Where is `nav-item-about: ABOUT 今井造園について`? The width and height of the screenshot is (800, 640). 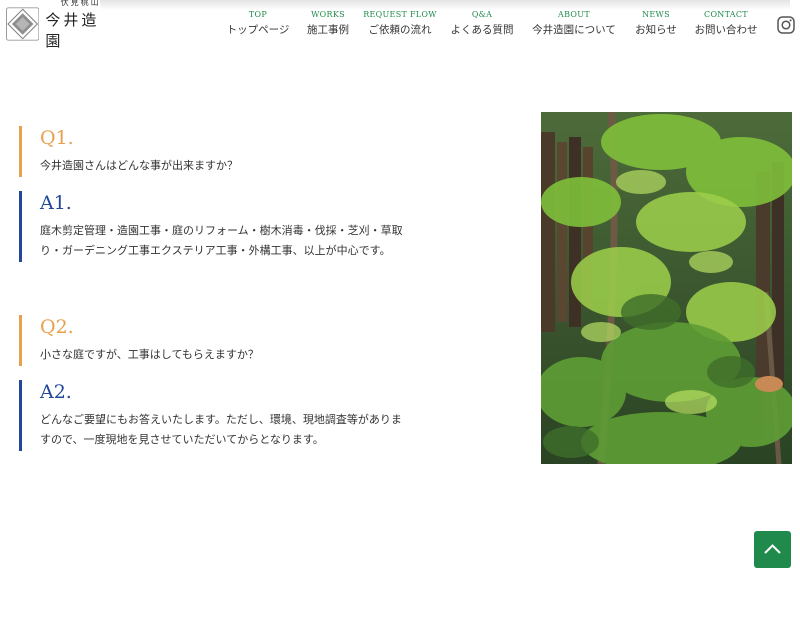
nav-item-about: ABOUT 今井造園について is located at coordinates (574, 23).